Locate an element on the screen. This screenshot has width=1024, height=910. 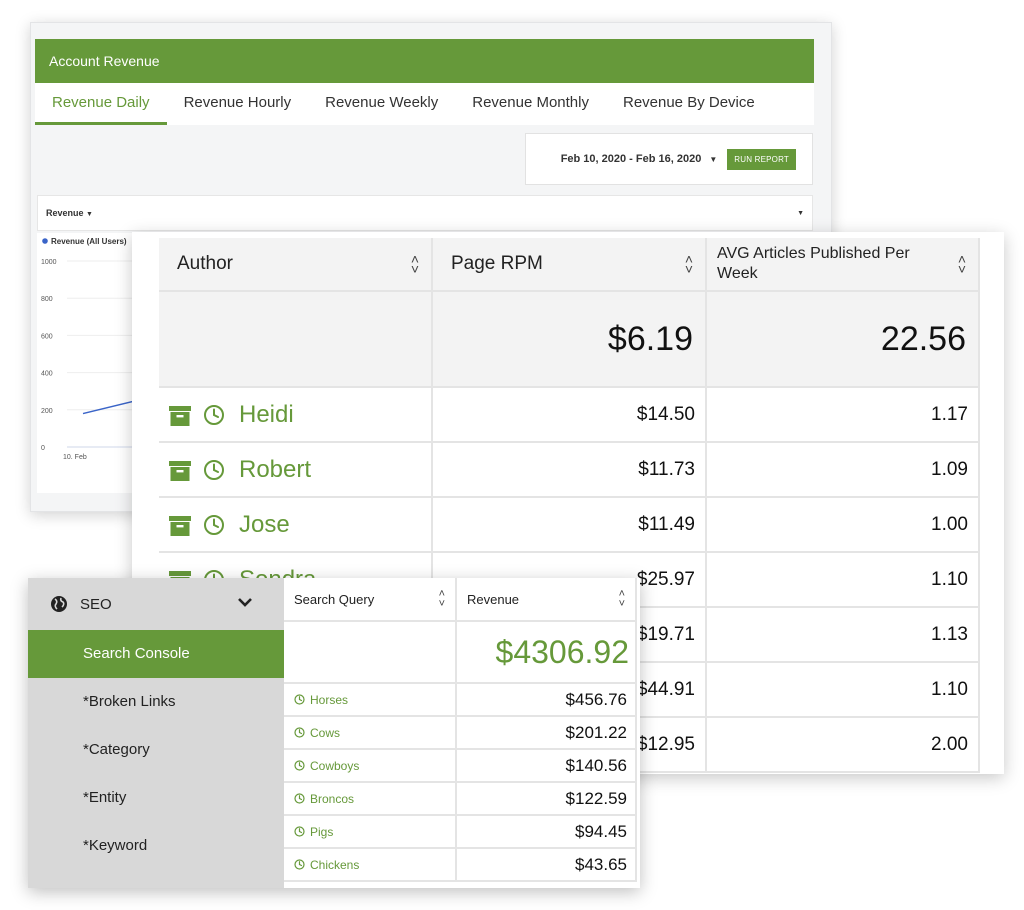
author-cell: Heidi is located at coordinates (296, 415).